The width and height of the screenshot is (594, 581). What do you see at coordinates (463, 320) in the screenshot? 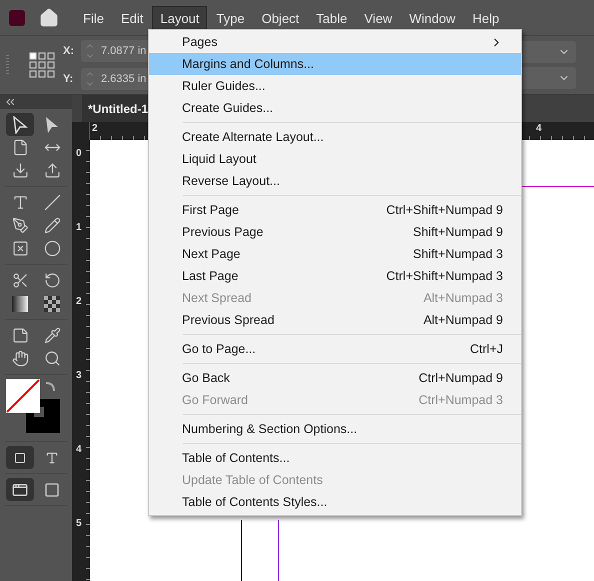
I see `shortcut-text: Alt+Numpad 9` at bounding box center [463, 320].